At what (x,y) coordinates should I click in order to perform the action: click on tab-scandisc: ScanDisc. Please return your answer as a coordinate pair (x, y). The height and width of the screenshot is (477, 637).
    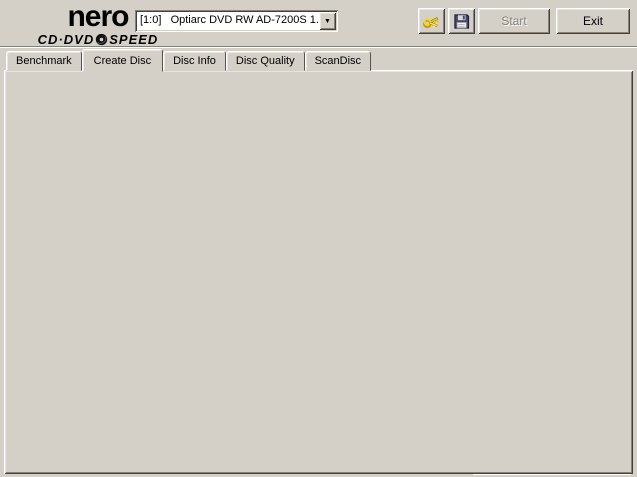
    Looking at the image, I should click on (338, 61).